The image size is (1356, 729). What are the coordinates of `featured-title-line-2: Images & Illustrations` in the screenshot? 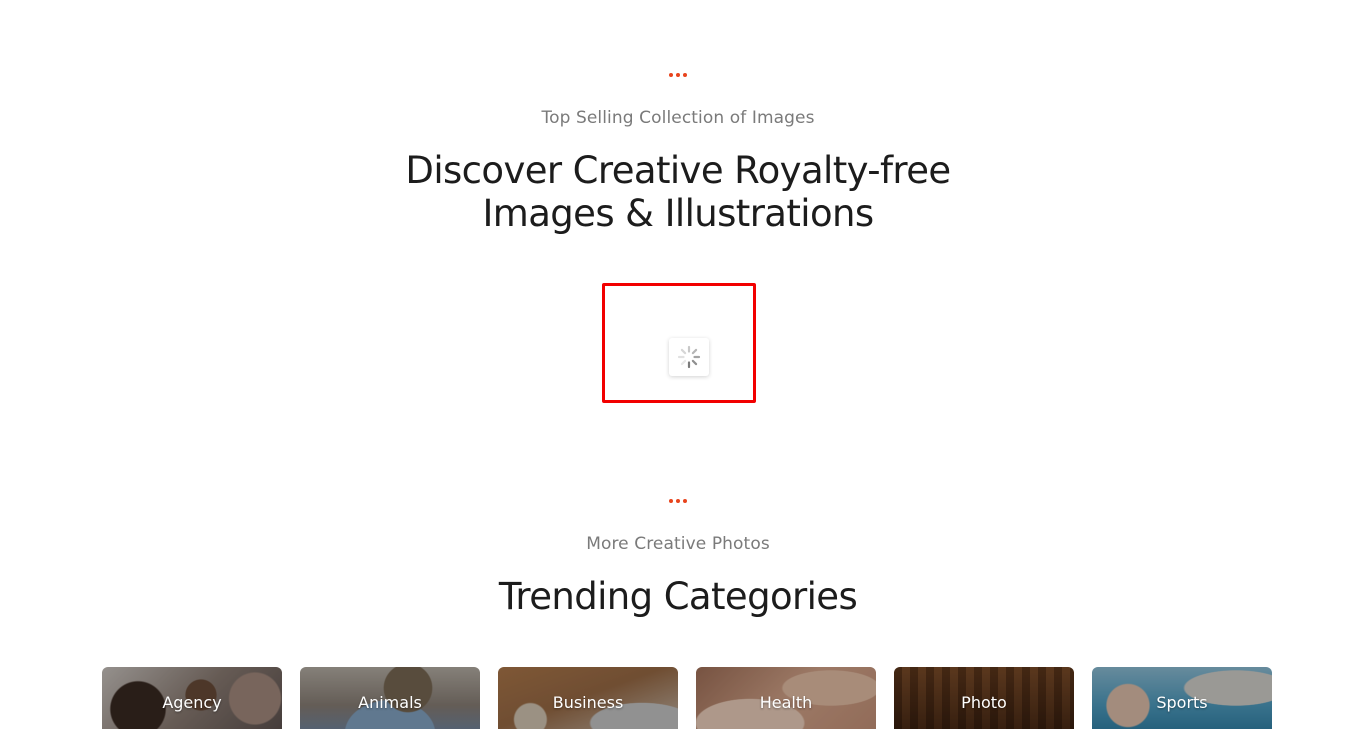 It's located at (678, 213).